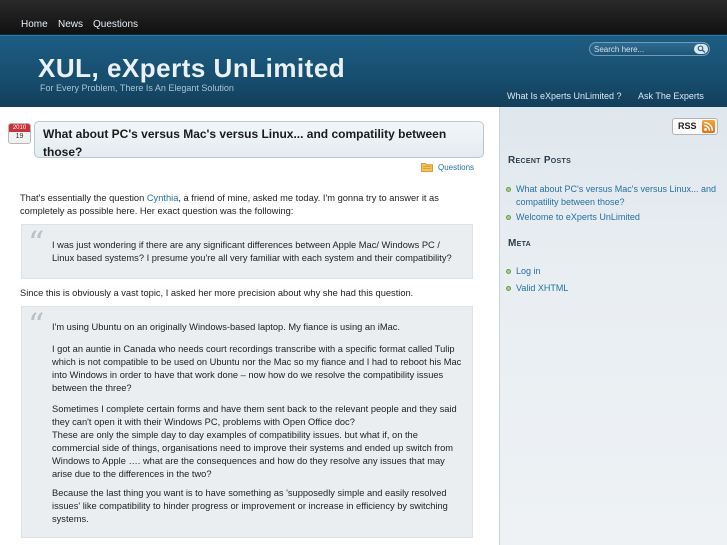 The height and width of the screenshot is (545, 727). I want to click on top-nav: Home News Questions, so click(363, 17).